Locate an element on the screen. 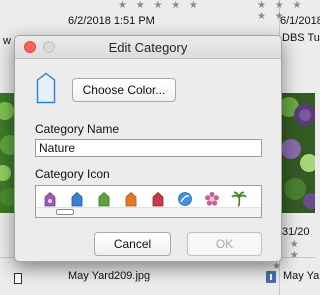 This screenshot has width=320, height=295. ok-button: OK is located at coordinates (224, 244).